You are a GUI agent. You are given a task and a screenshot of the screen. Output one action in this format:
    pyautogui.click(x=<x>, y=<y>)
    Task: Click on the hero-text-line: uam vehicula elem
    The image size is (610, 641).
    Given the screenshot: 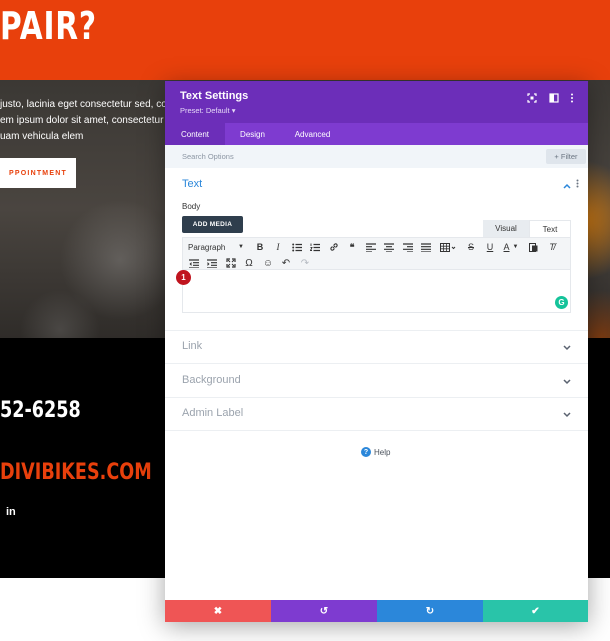 What is the action you would take?
    pyautogui.click(x=42, y=136)
    